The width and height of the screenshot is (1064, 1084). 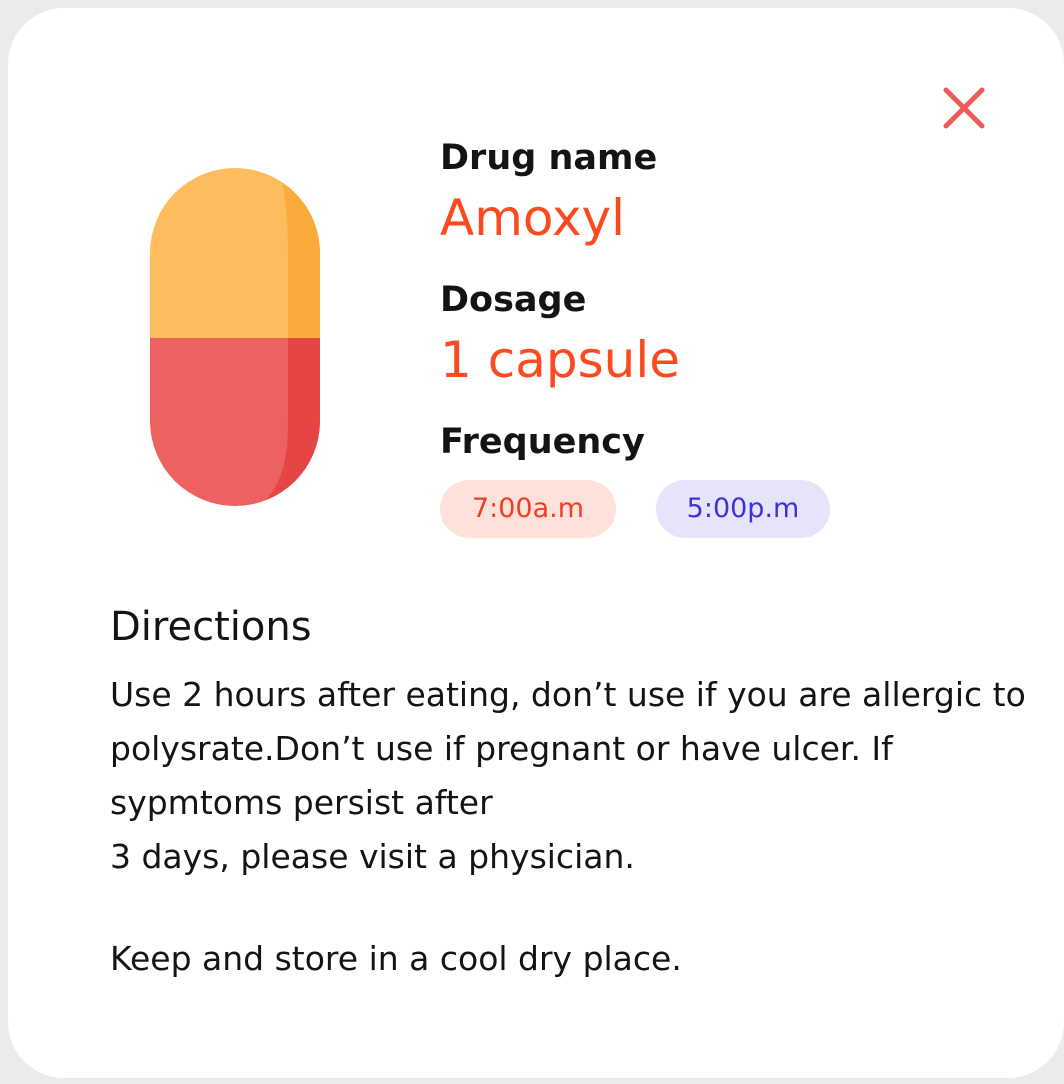 What do you see at coordinates (635, 509) in the screenshot?
I see `frequency-times: 7:00a.m 5:00p.m` at bounding box center [635, 509].